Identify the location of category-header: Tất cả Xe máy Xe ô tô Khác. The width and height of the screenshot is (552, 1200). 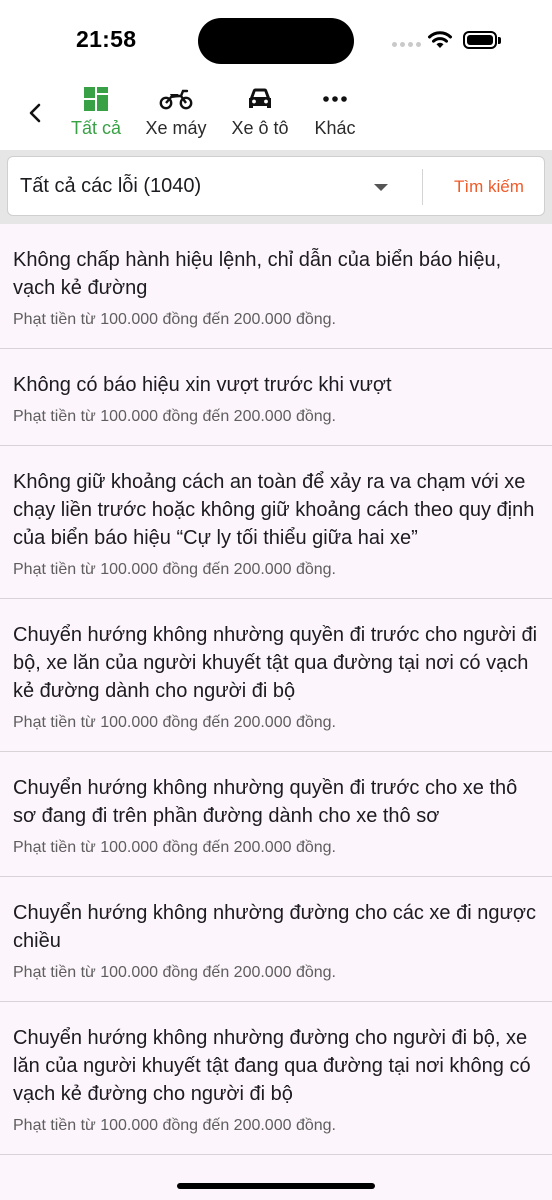
(276, 115).